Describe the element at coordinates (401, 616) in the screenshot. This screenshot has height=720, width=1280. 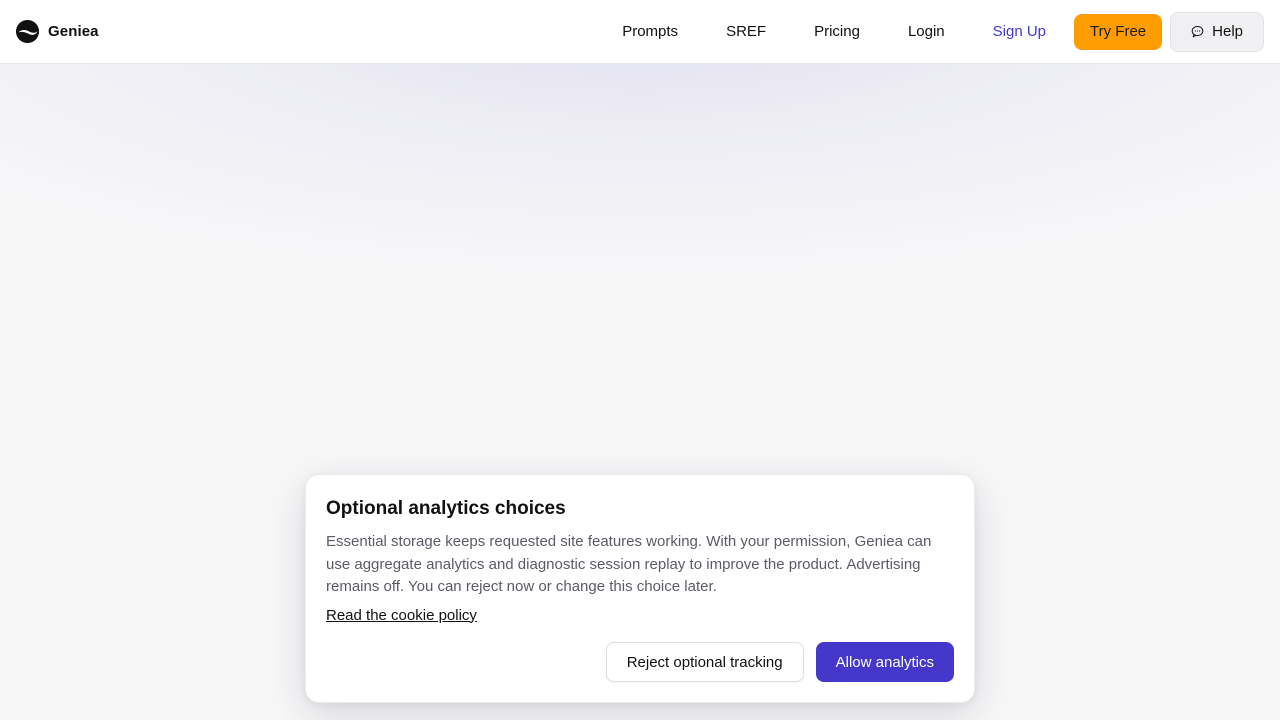
I see `cookie-policy-link: Read the cookie policy` at that location.